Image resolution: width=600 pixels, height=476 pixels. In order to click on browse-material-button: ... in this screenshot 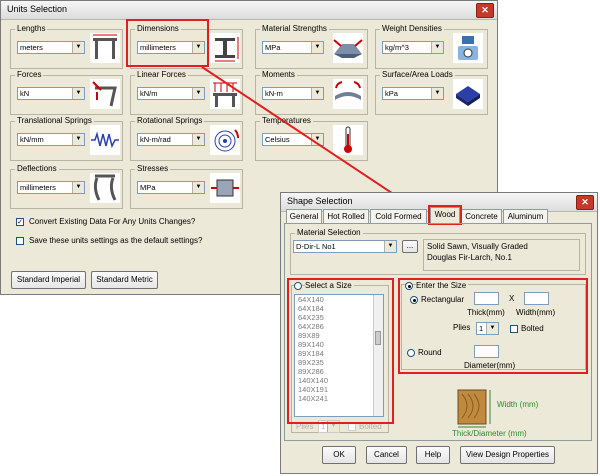, I will do `click(410, 246)`.